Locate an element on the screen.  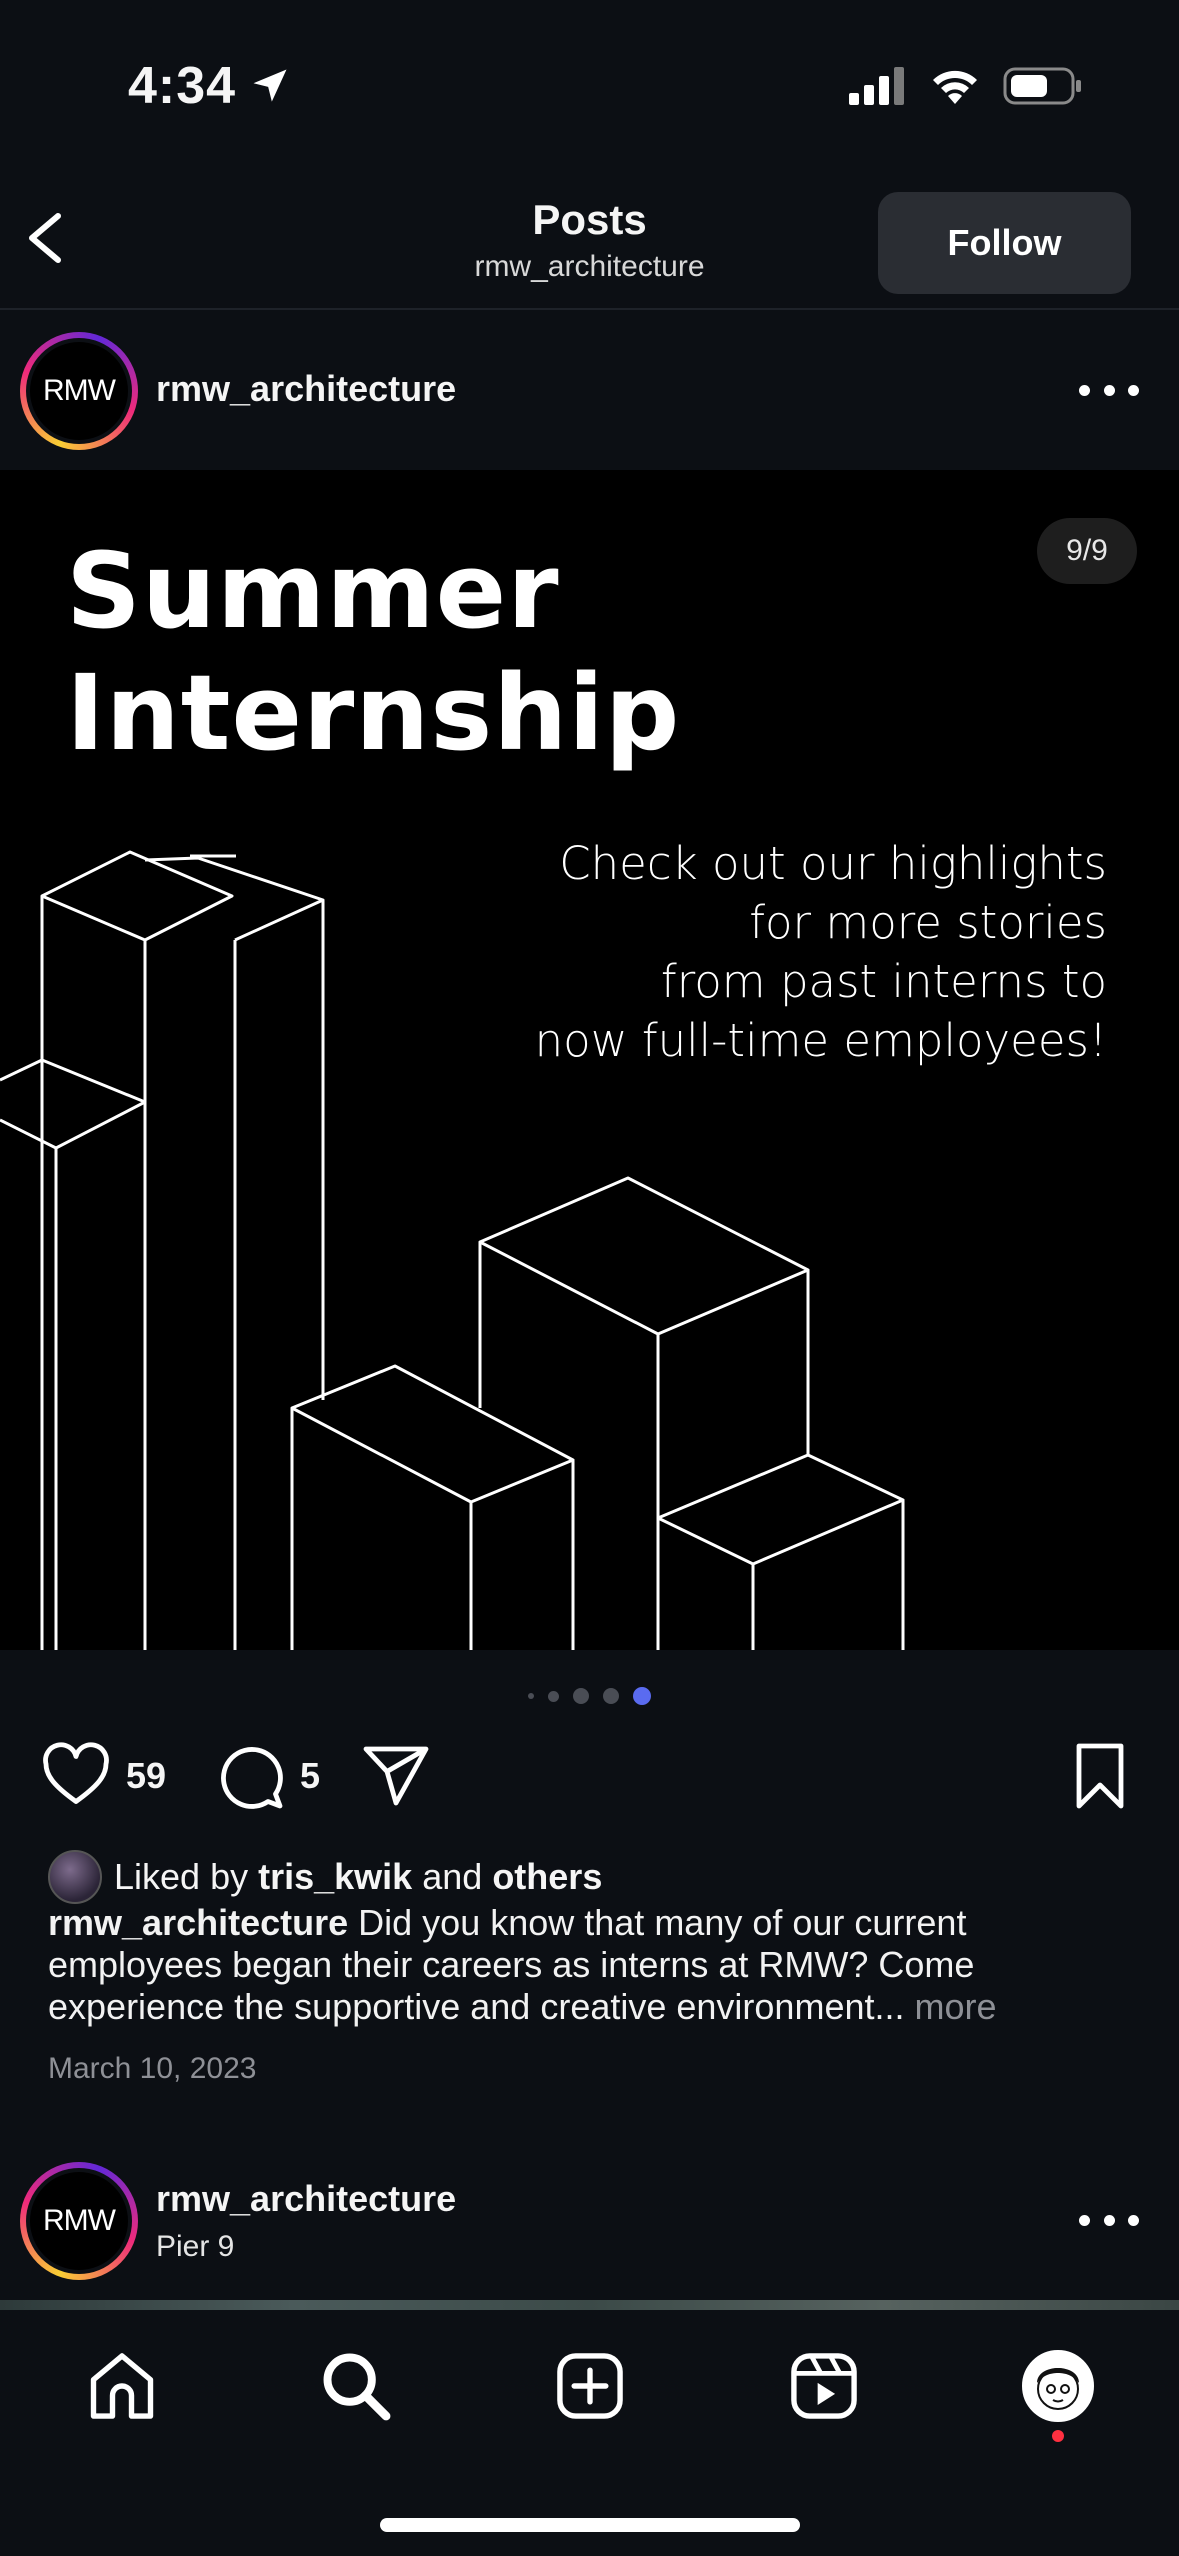
nav-home is located at coordinates (122, 2386).